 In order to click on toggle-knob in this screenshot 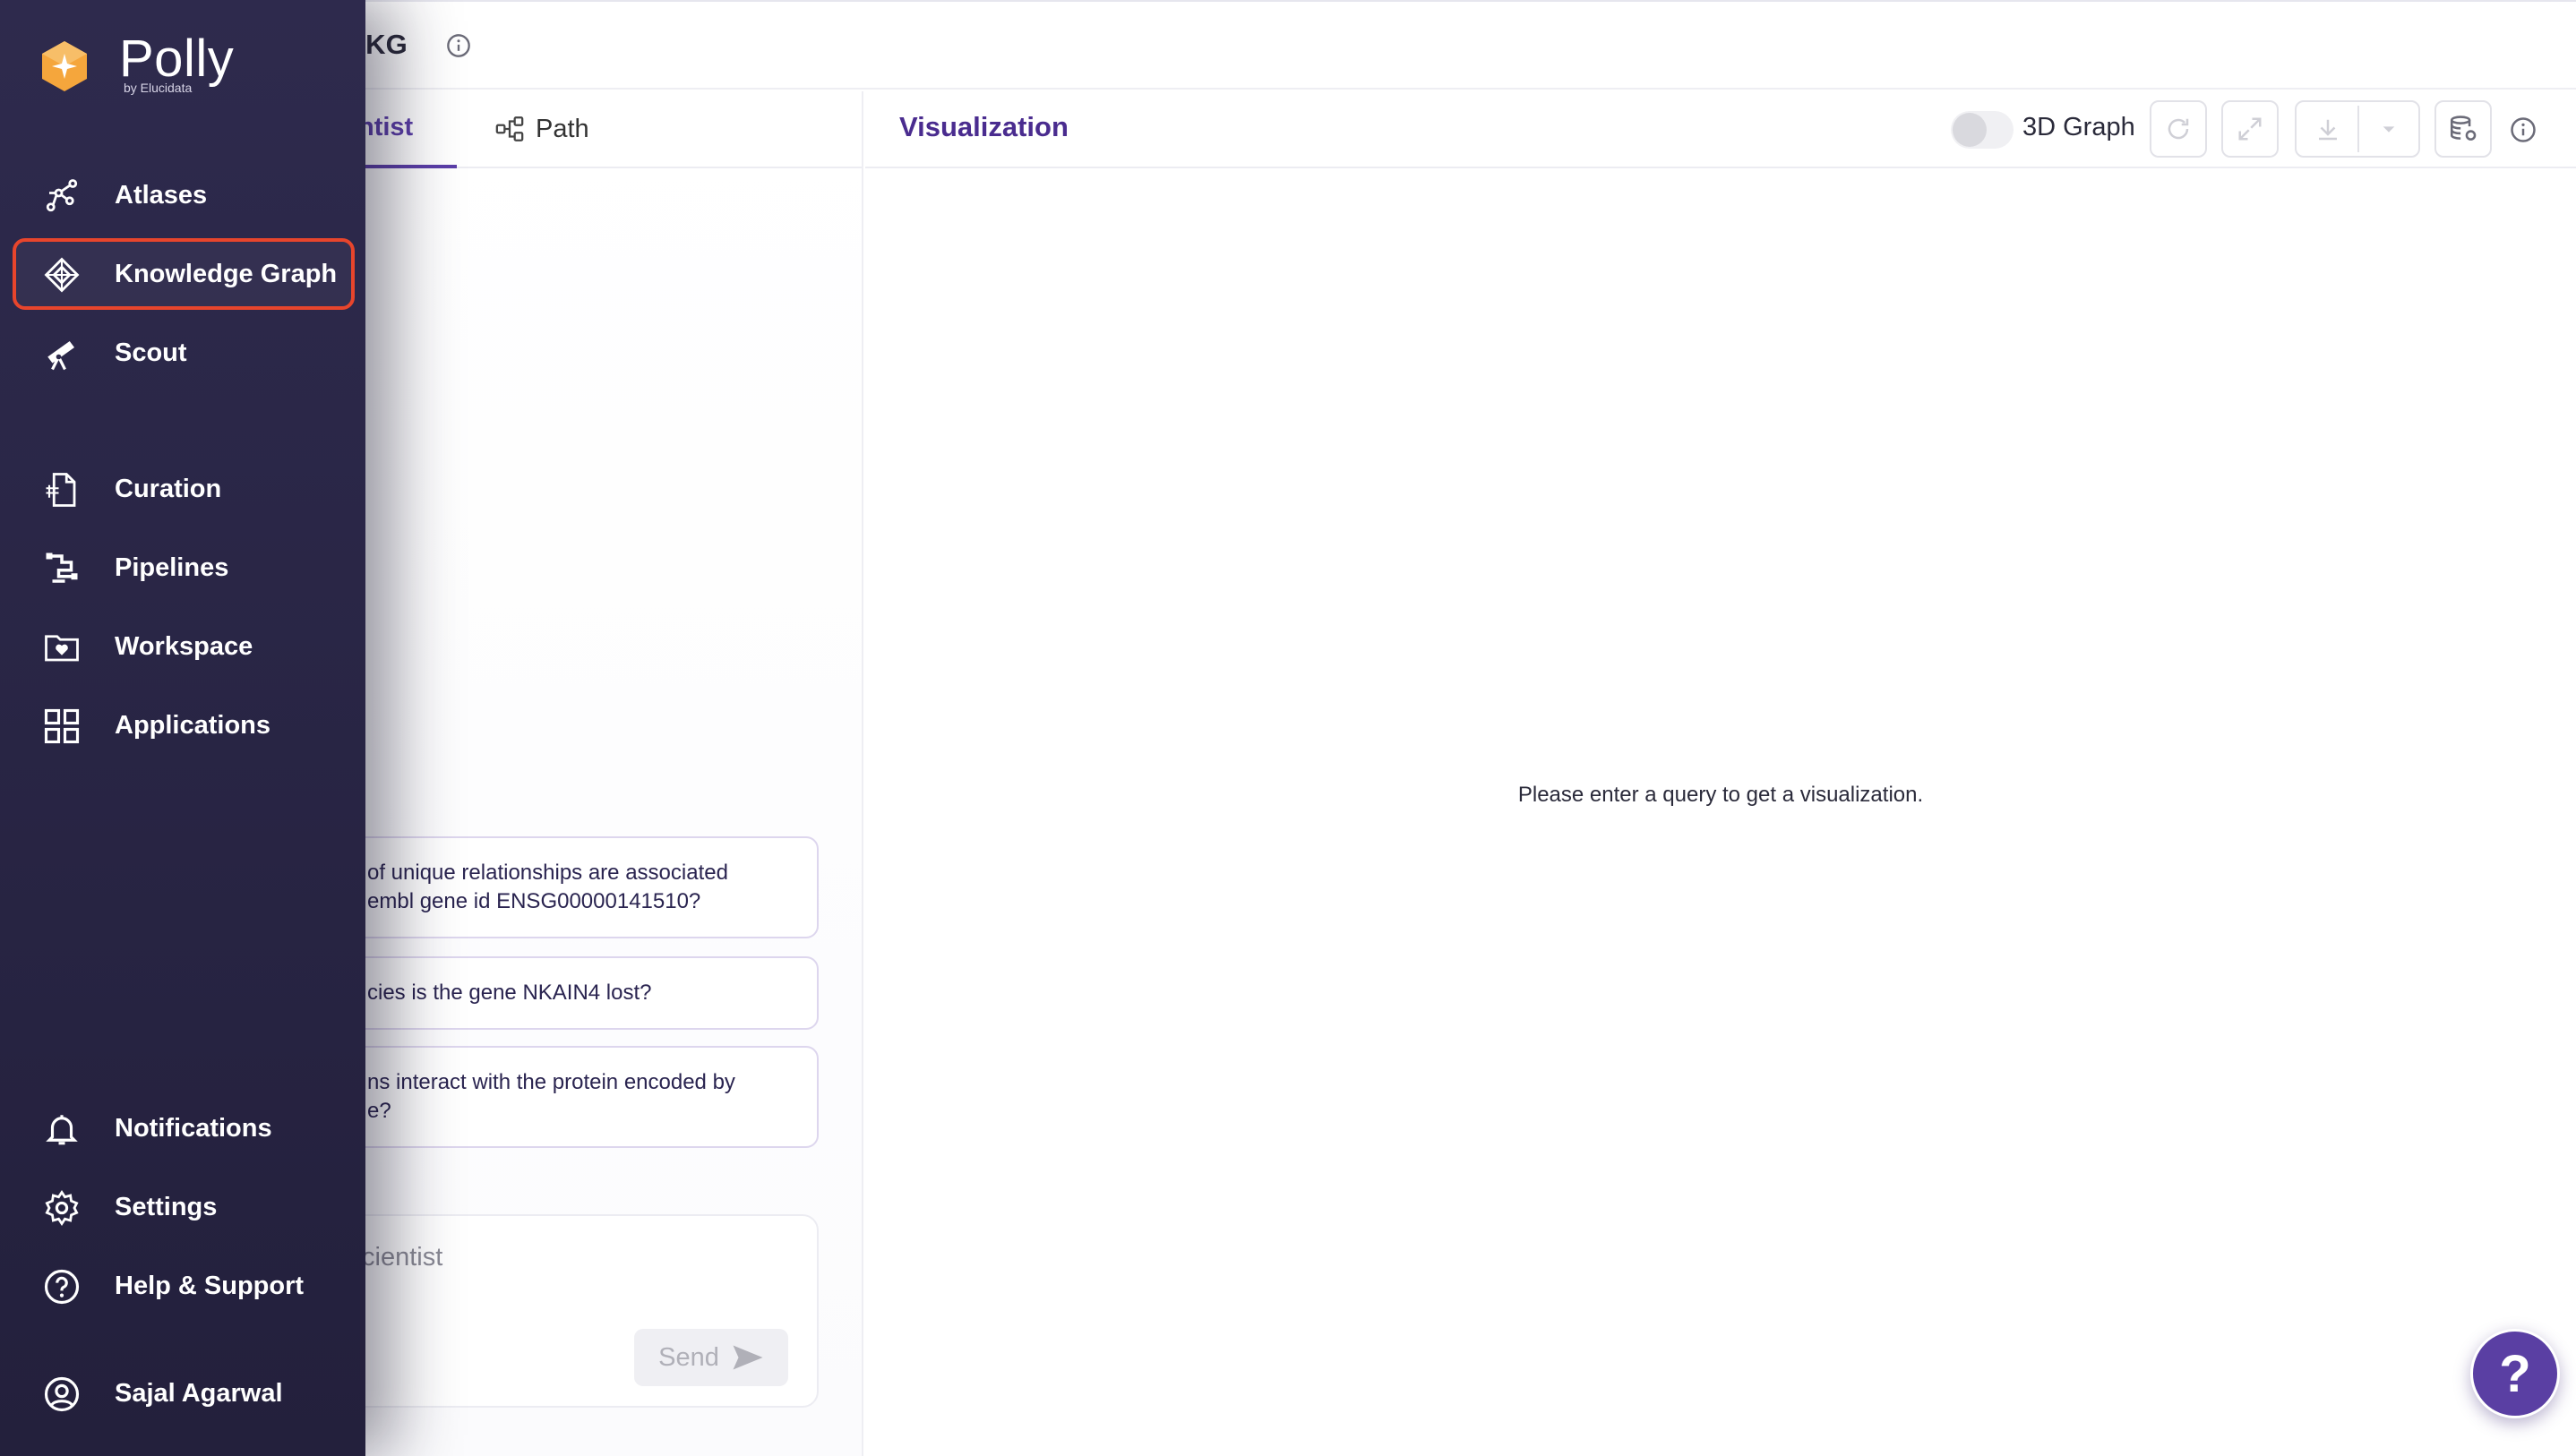, I will do `click(1970, 130)`.